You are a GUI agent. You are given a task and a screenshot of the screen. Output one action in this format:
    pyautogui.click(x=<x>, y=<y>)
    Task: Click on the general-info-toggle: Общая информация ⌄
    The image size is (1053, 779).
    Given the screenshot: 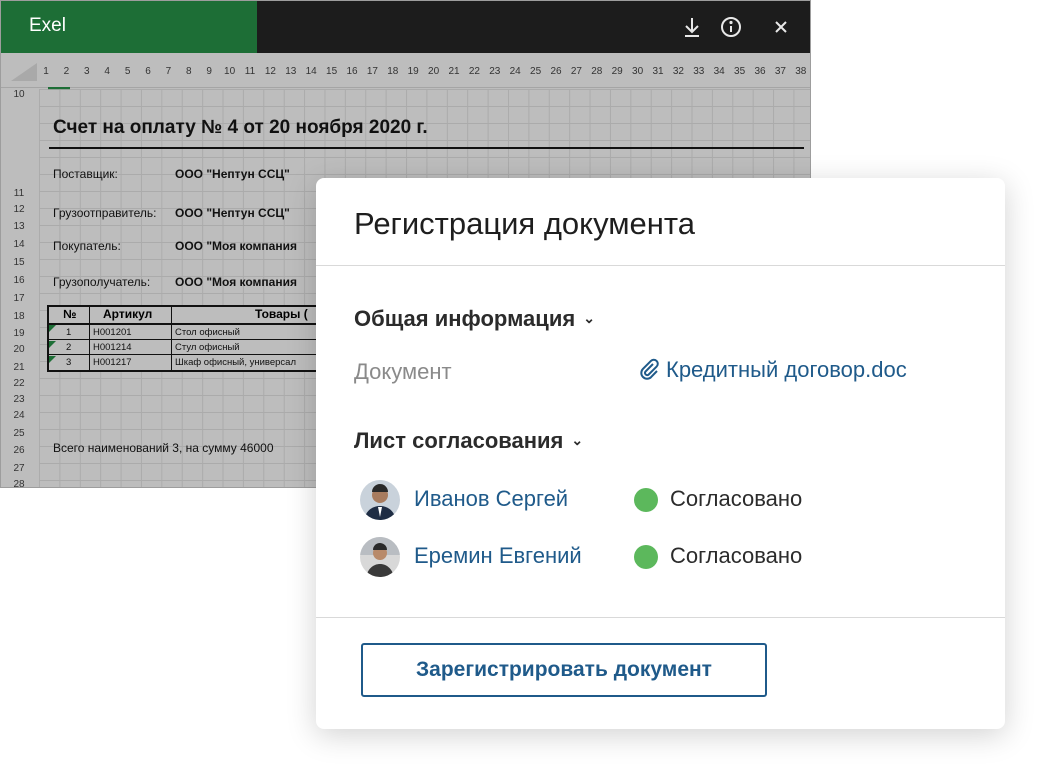 What is the action you would take?
    pyautogui.click(x=474, y=319)
    